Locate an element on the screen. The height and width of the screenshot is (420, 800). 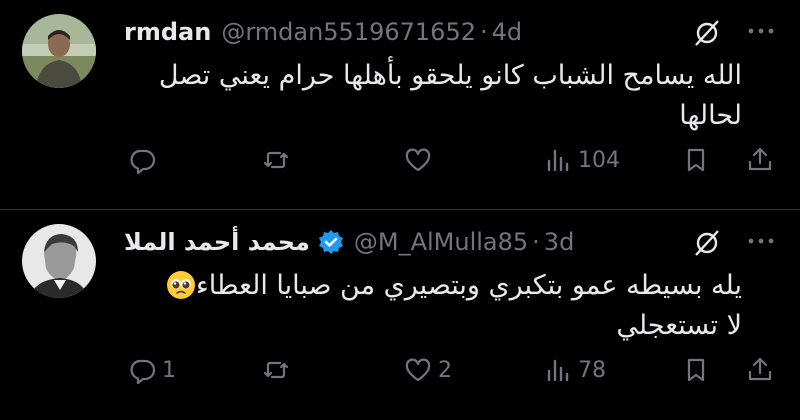
view-count: 78 is located at coordinates (592, 370).